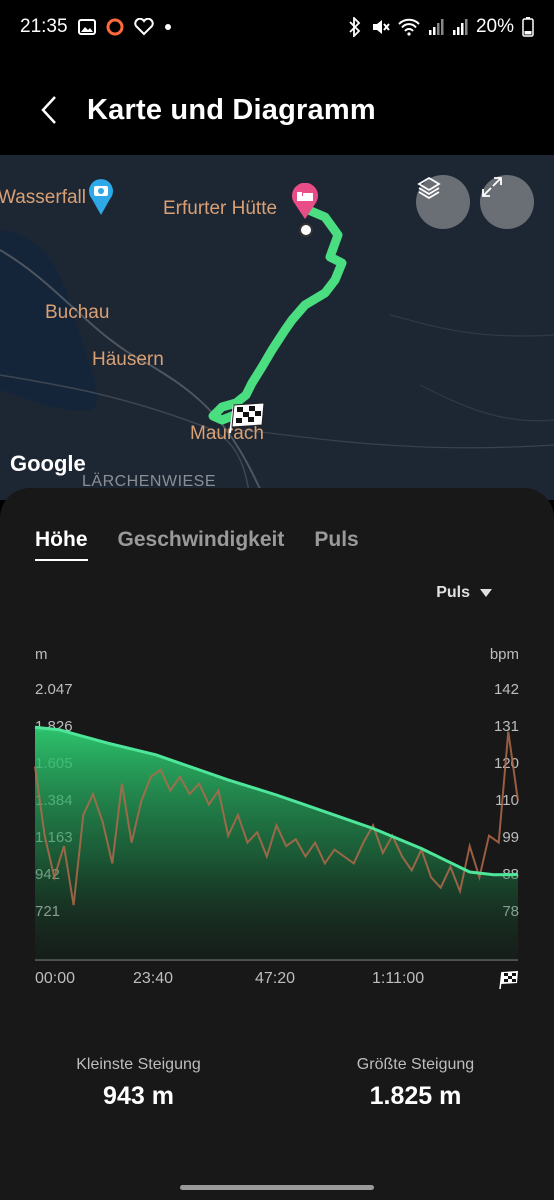  Describe the element at coordinates (86, 27) in the screenshot. I see `gallery-icon` at that location.